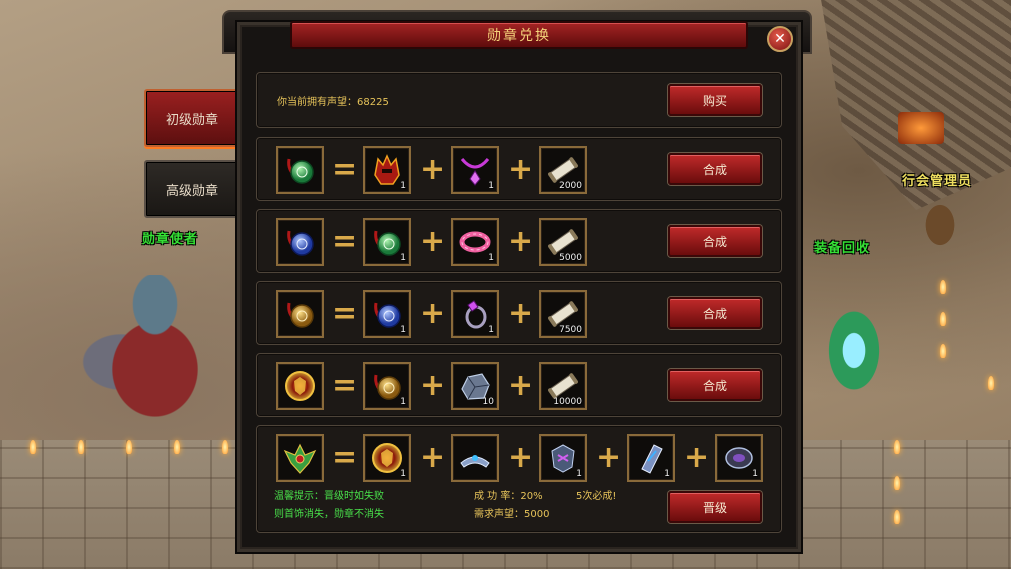 This screenshot has width=1011, height=569. What do you see at coordinates (596, 496) in the screenshot?
I see `guarantee-text: 5次必成!` at bounding box center [596, 496].